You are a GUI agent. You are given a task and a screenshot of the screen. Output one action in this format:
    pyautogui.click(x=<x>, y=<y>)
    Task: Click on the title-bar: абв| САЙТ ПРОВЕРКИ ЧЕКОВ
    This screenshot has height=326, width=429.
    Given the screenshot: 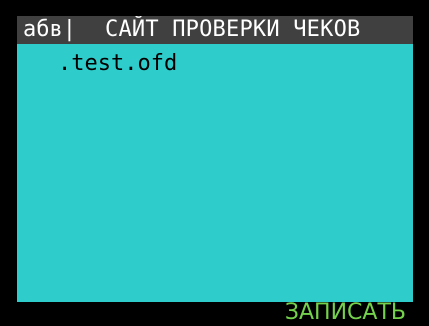 What is the action you would take?
    pyautogui.click(x=215, y=30)
    